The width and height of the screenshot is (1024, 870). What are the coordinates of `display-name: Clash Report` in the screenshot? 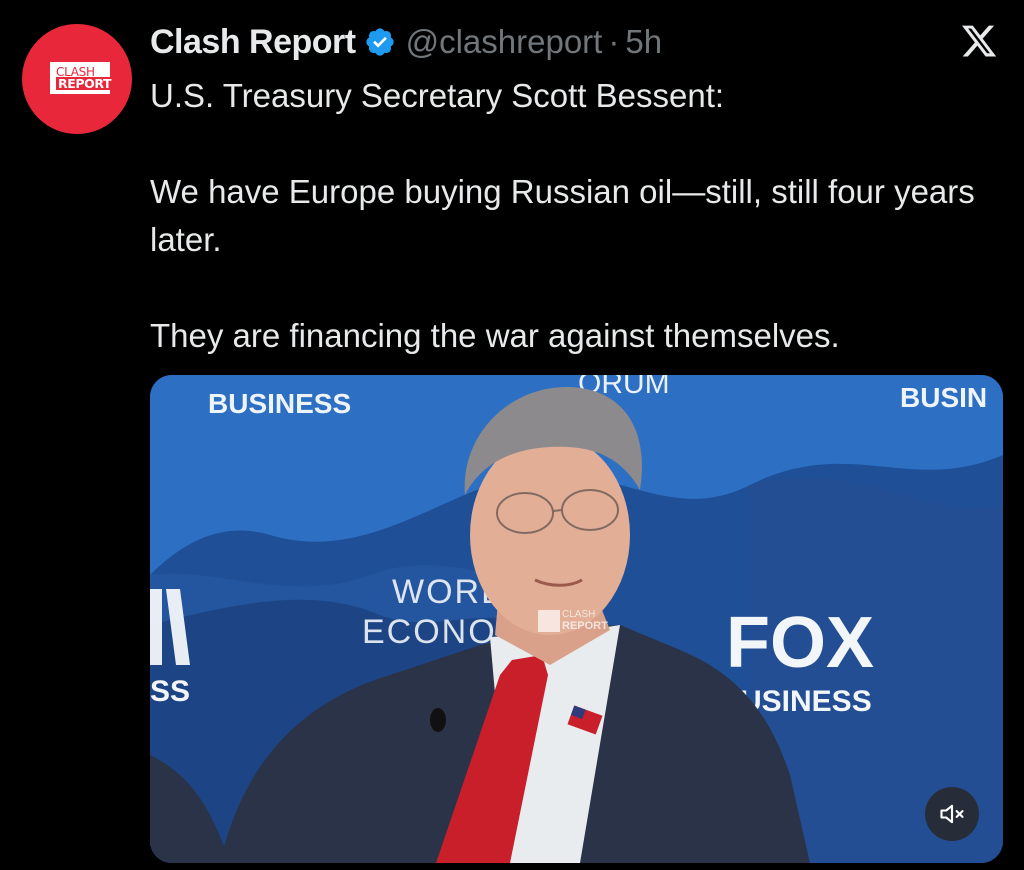 It's located at (253, 42).